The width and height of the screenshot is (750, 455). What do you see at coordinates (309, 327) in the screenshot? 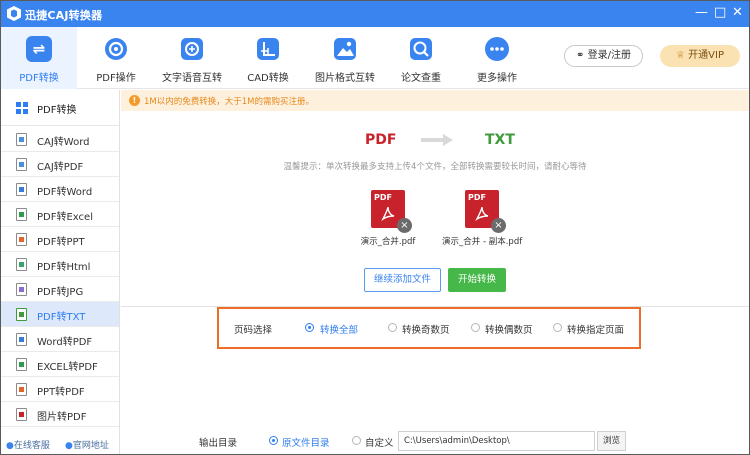
I see `radio-convert-all` at bounding box center [309, 327].